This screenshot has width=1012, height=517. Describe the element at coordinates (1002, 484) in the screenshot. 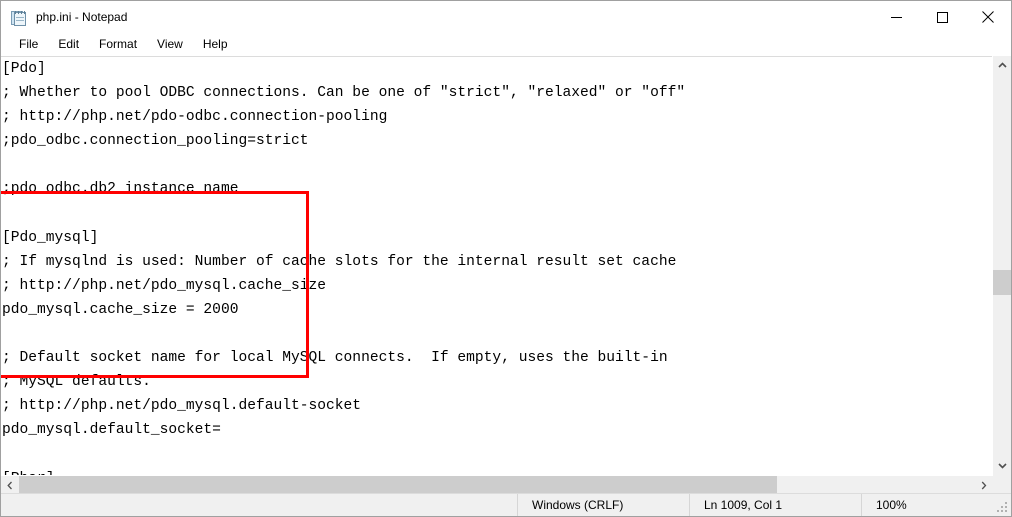

I see `scrollbar-corner` at that location.